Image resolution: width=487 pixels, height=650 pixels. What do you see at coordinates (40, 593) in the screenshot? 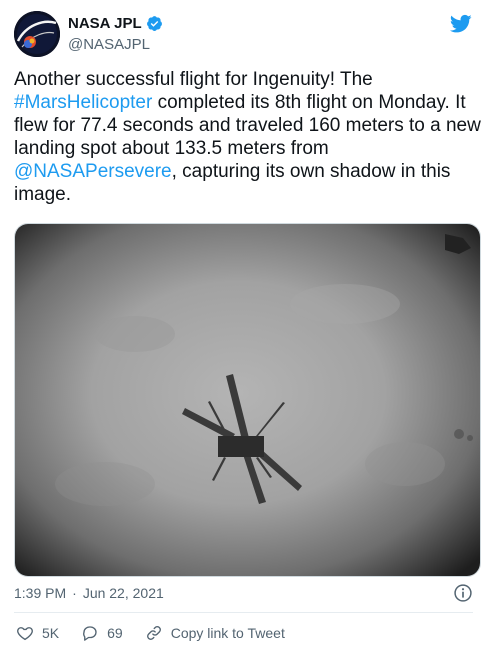
I see `tweet-time: 1:39 PM` at bounding box center [40, 593].